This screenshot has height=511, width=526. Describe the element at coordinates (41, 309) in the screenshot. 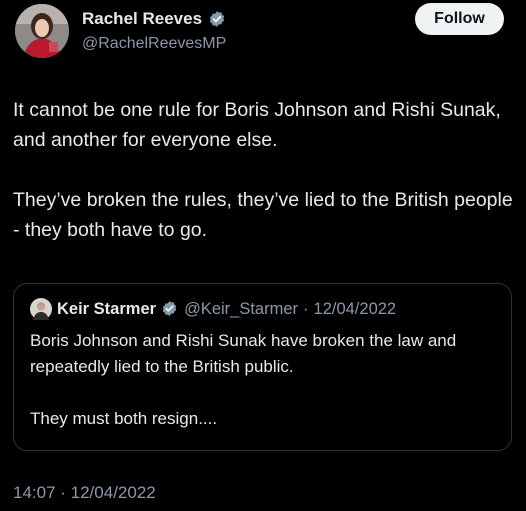

I see `quoted-author-avatar` at that location.